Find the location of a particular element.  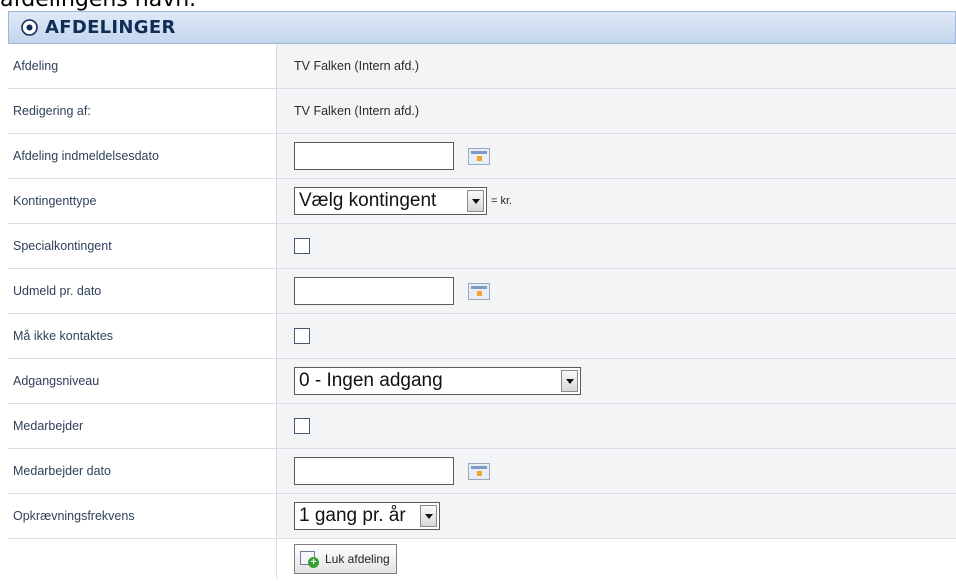

kontingenttype-cell: Vælg kontingent = kr. is located at coordinates (616, 201).